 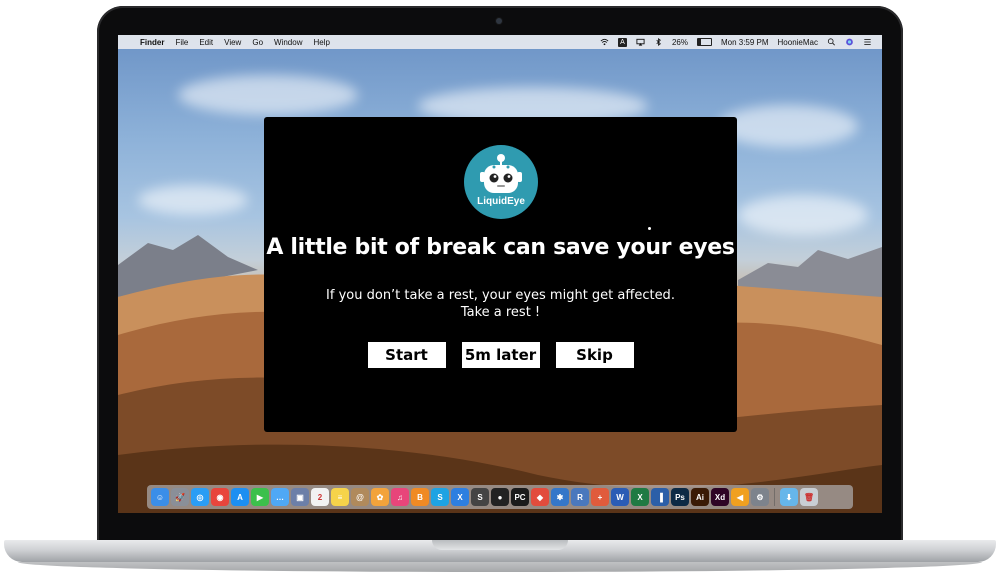 What do you see at coordinates (867, 42) in the screenshot?
I see `notification-center-icon` at bounding box center [867, 42].